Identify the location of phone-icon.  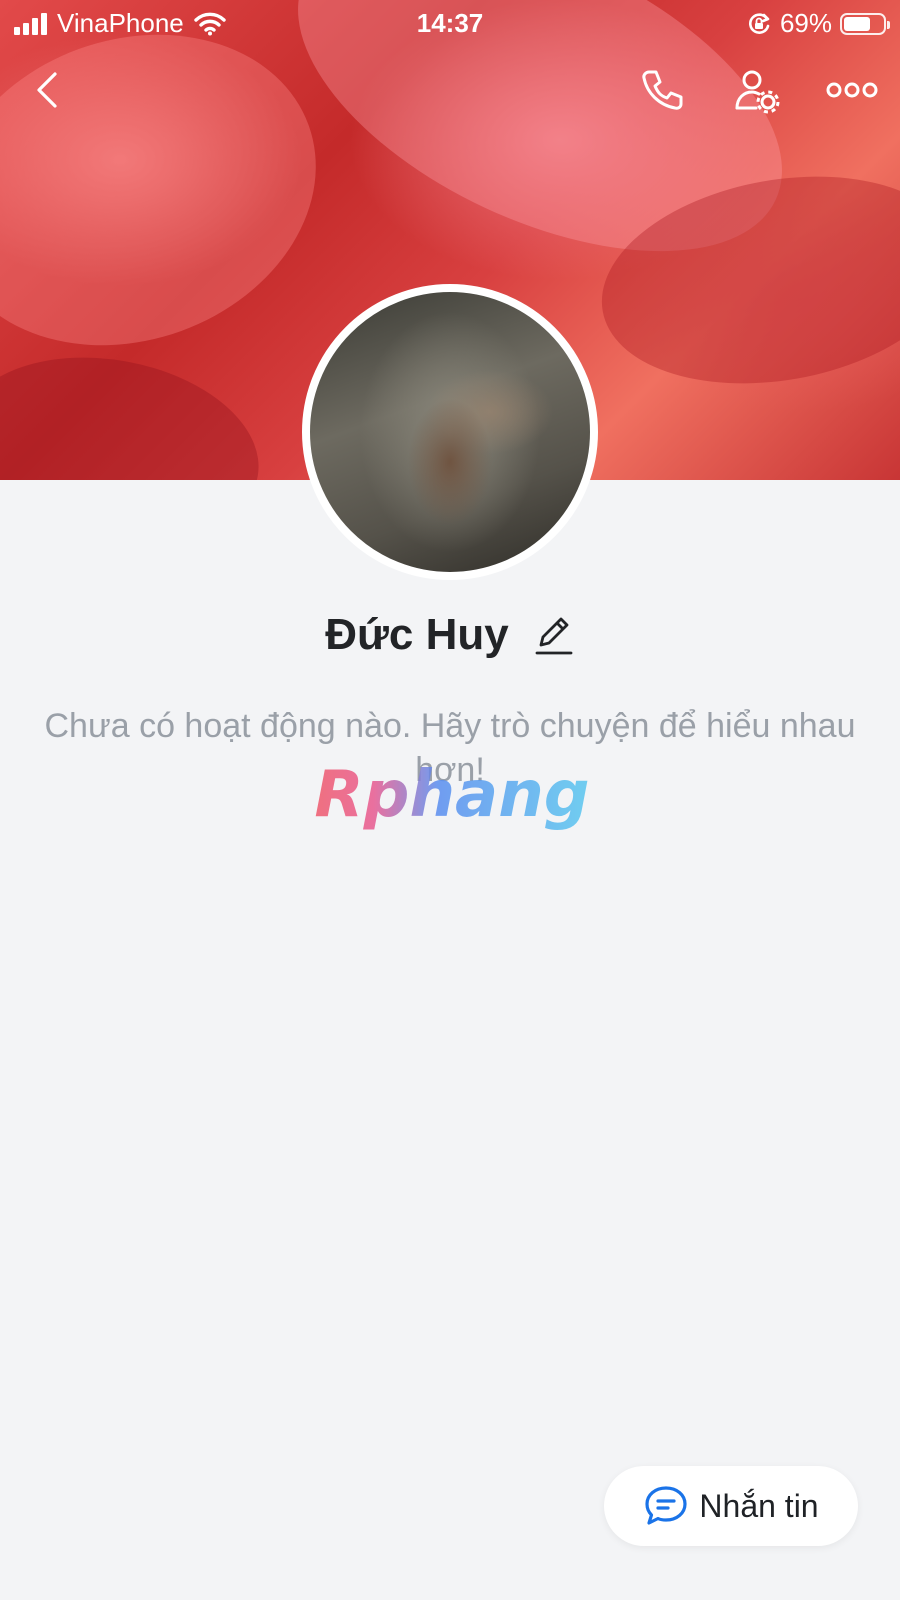
(662, 90).